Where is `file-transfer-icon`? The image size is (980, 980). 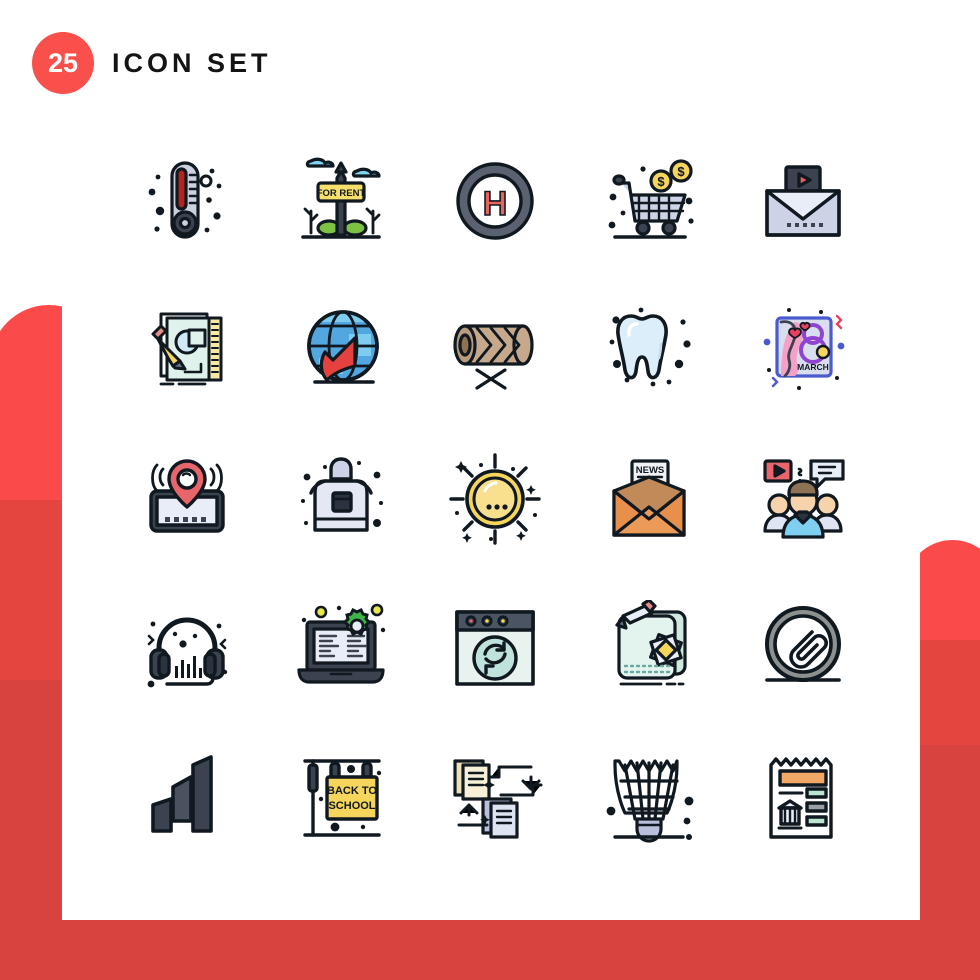
file-transfer-icon is located at coordinates (498, 798).